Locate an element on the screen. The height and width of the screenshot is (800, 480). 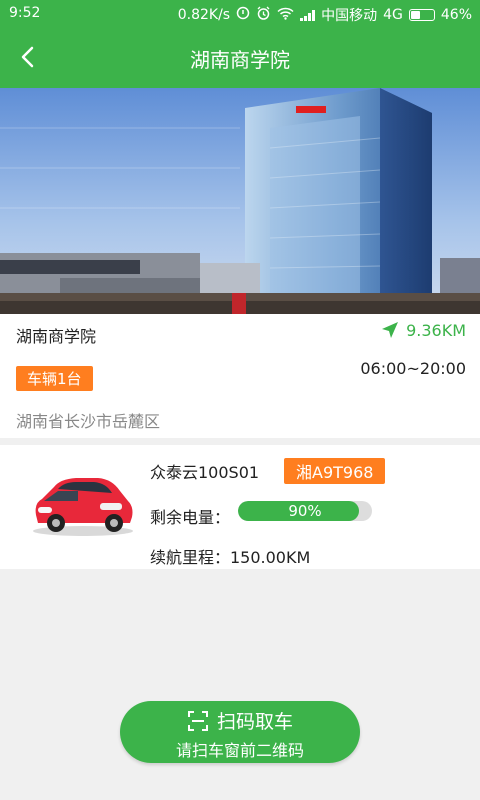
carrier-name: 中国移动 is located at coordinates (349, 16).